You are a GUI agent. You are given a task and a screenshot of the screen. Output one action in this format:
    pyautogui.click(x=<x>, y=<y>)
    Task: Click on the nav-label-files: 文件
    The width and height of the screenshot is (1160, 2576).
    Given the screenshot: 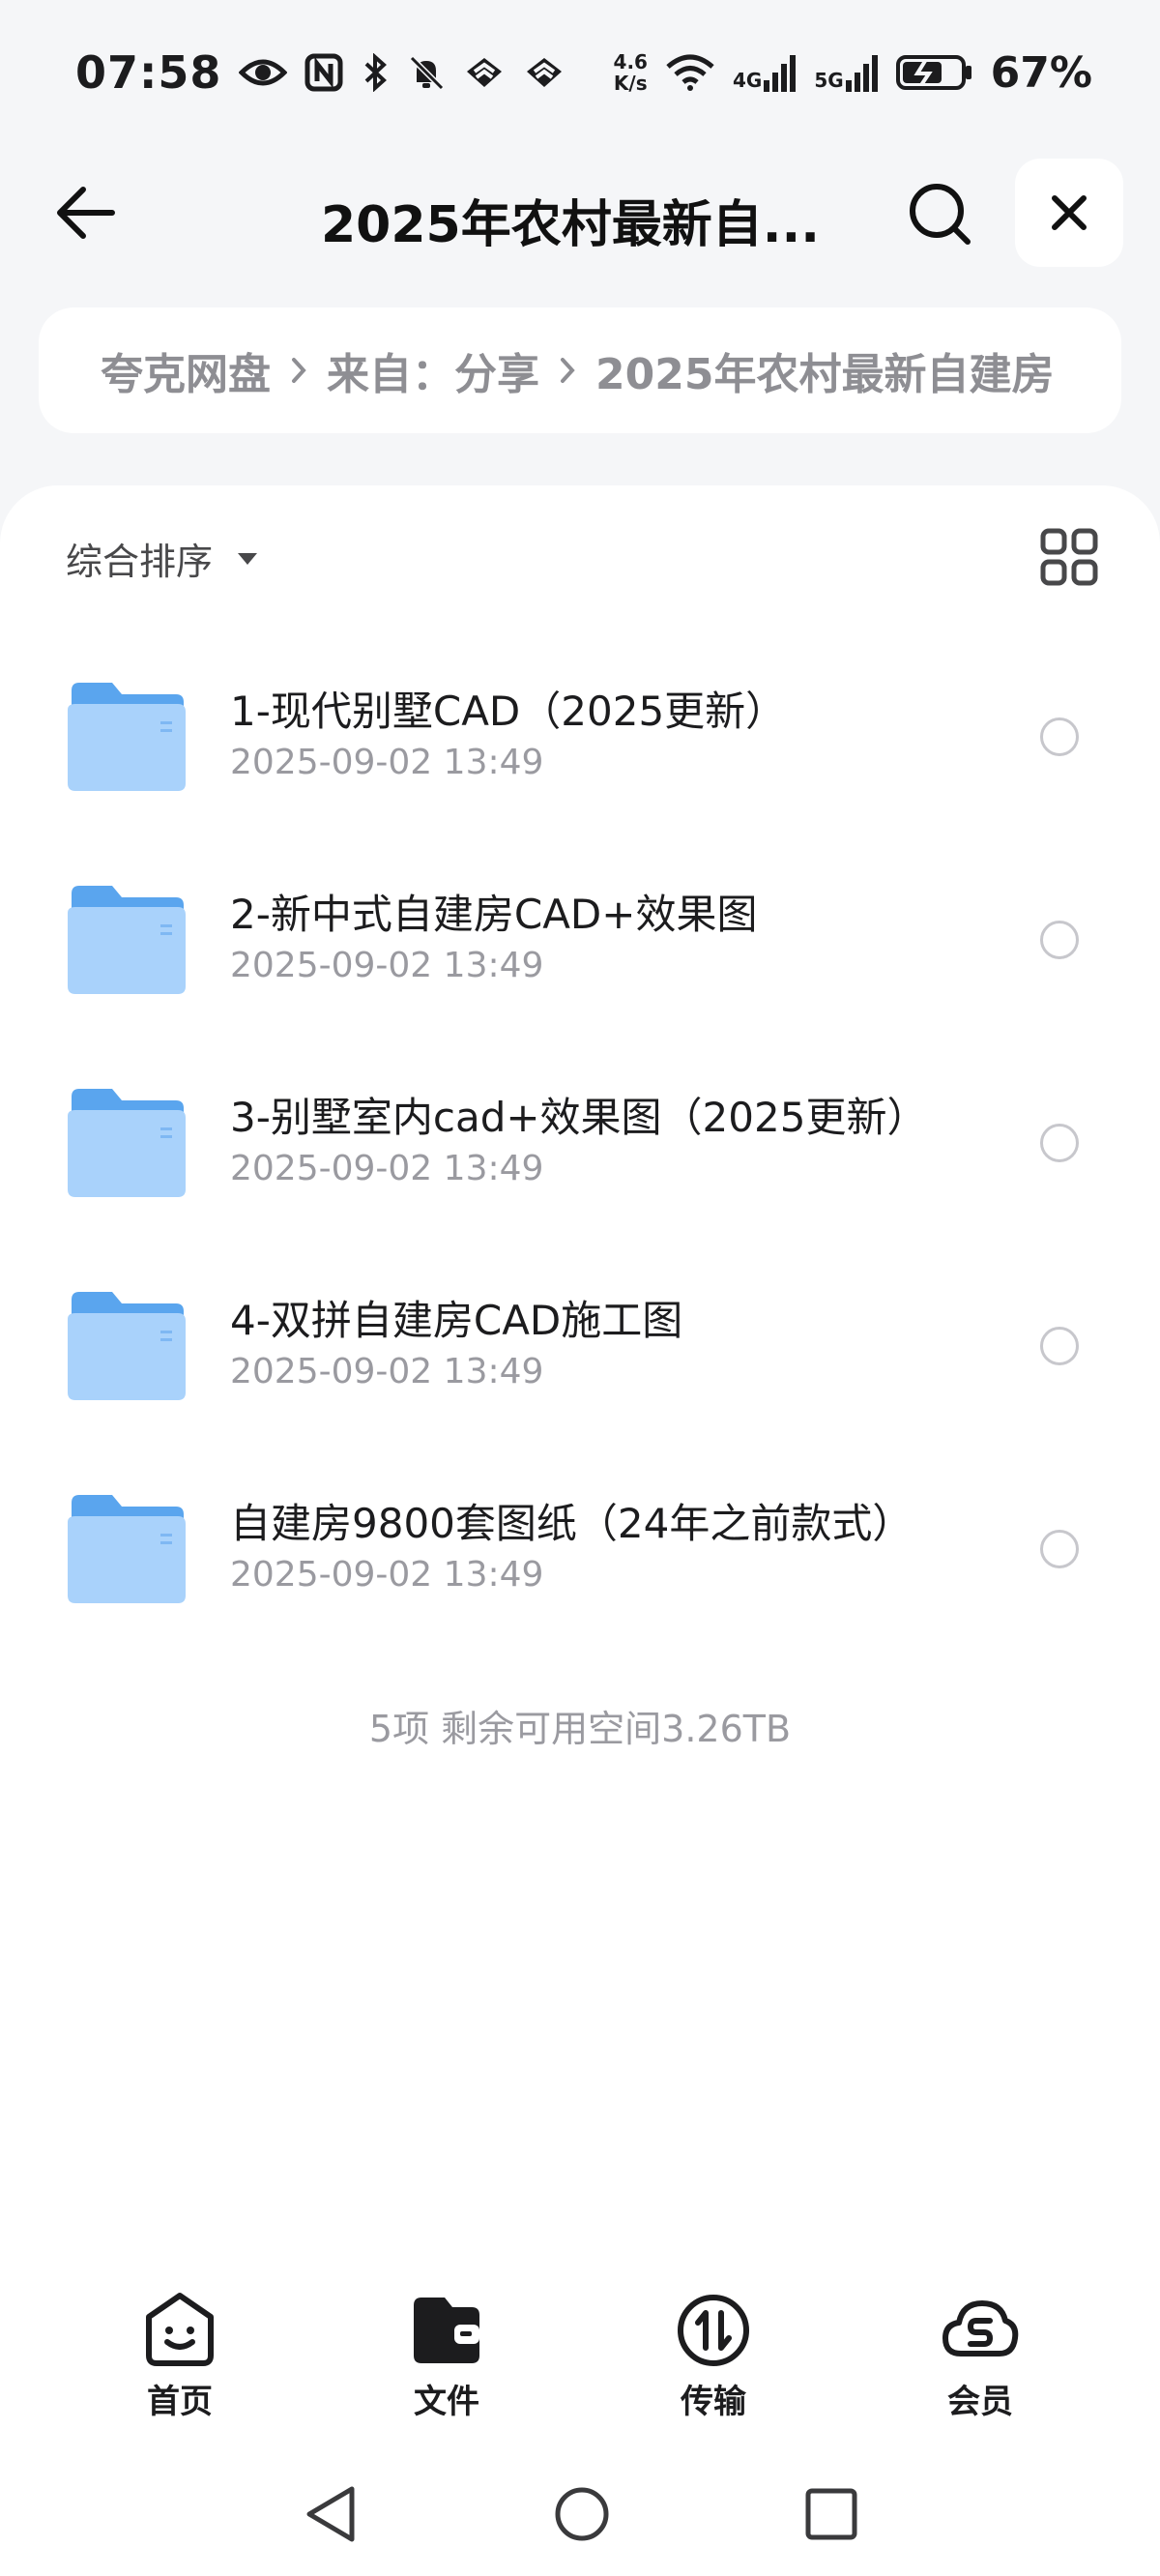 What is the action you would take?
    pyautogui.click(x=447, y=2402)
    